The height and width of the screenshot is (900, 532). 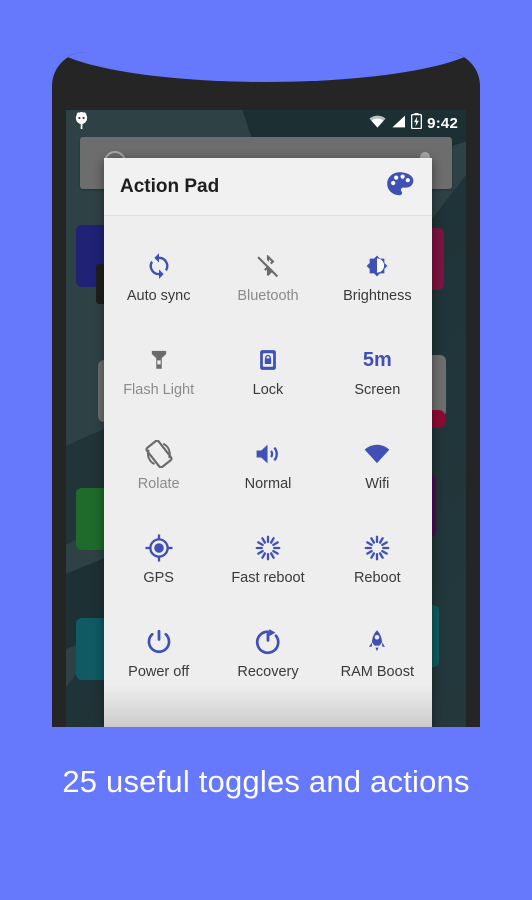 What do you see at coordinates (268, 360) in the screenshot?
I see `phone-lock-icon` at bounding box center [268, 360].